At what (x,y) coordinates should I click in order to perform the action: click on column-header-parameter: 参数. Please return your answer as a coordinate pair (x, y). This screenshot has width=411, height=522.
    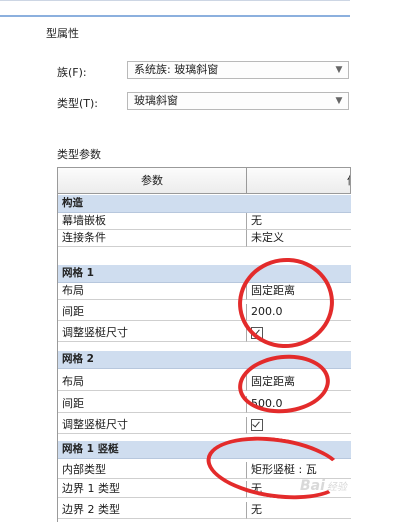
    Looking at the image, I should click on (152, 181).